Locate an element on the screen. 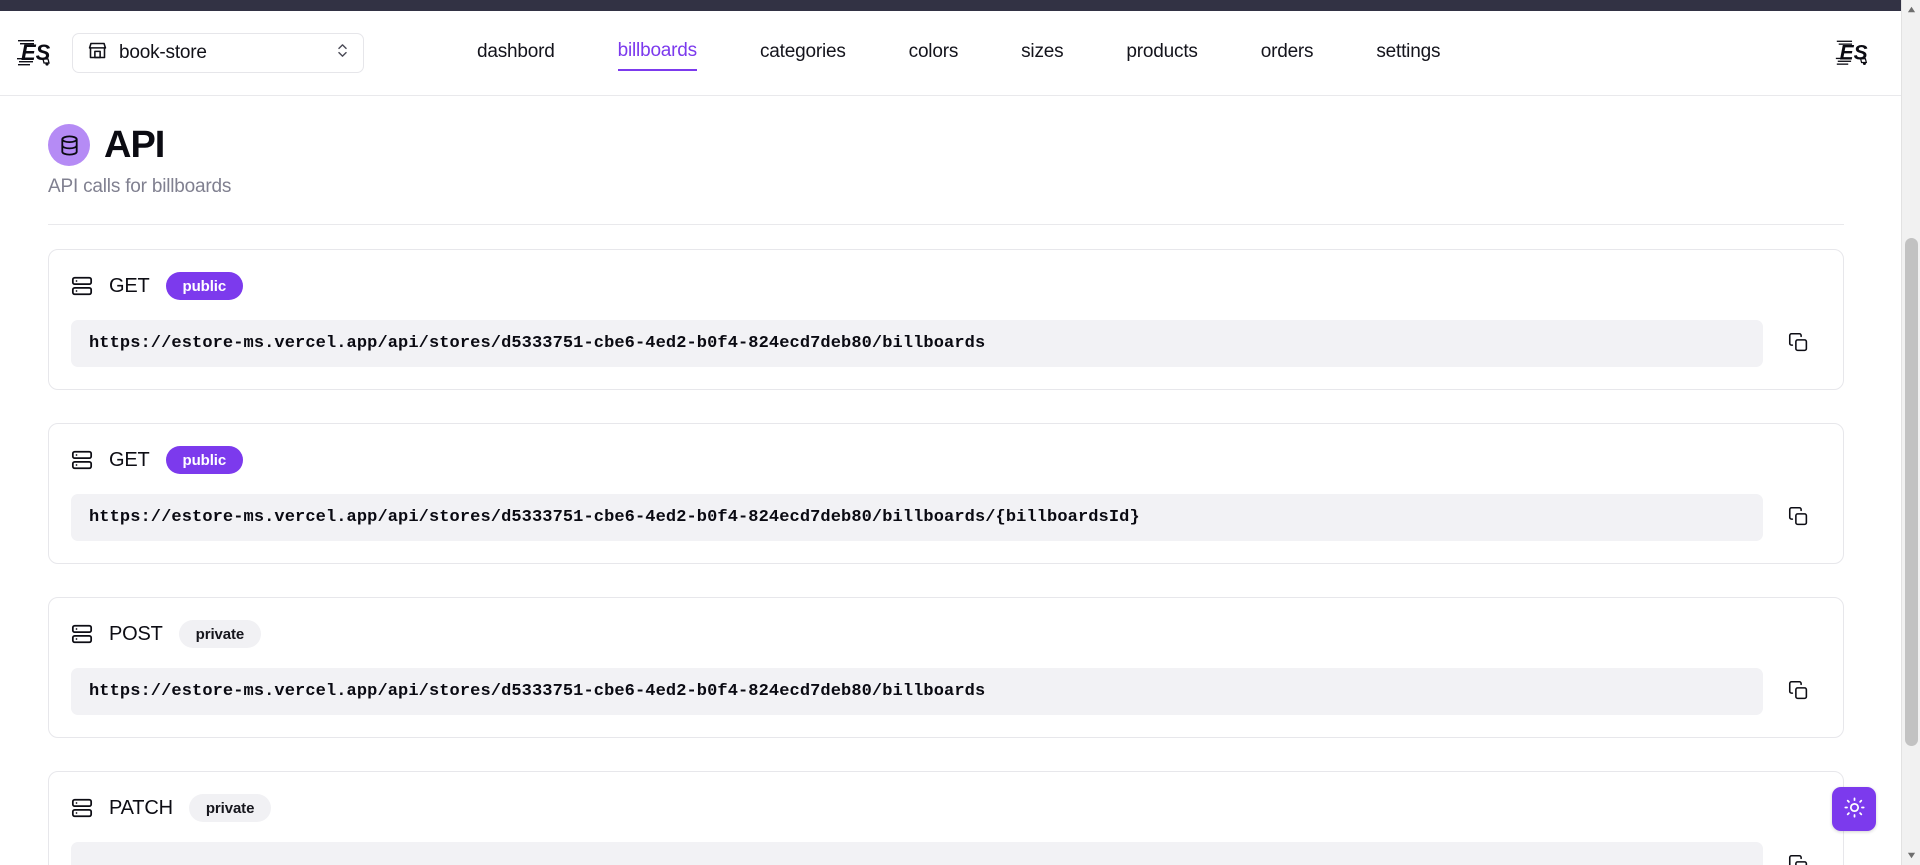 The height and width of the screenshot is (865, 1920). api-route-card: PATCH private is located at coordinates (946, 818).